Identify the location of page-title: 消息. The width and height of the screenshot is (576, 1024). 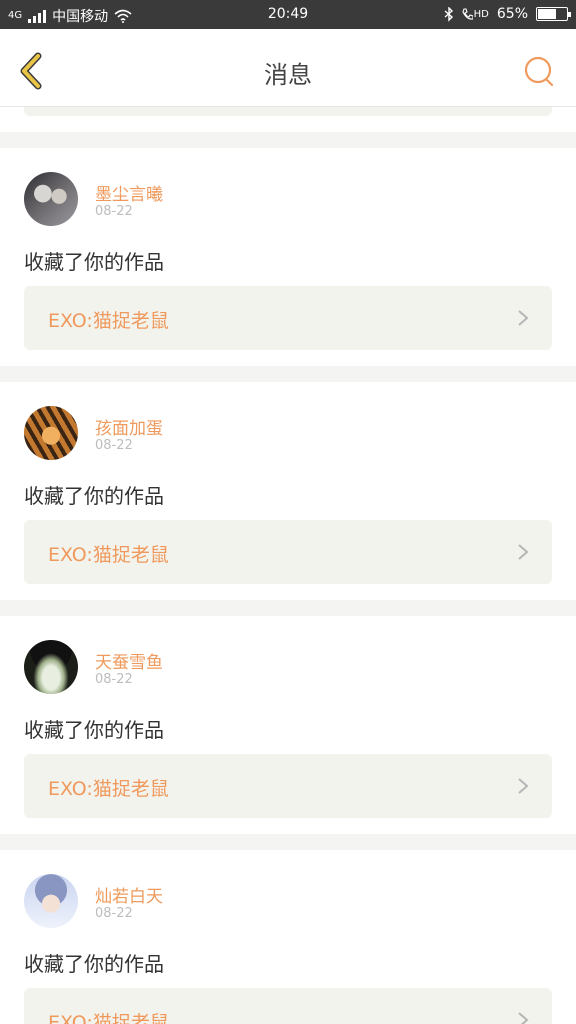
(288, 75).